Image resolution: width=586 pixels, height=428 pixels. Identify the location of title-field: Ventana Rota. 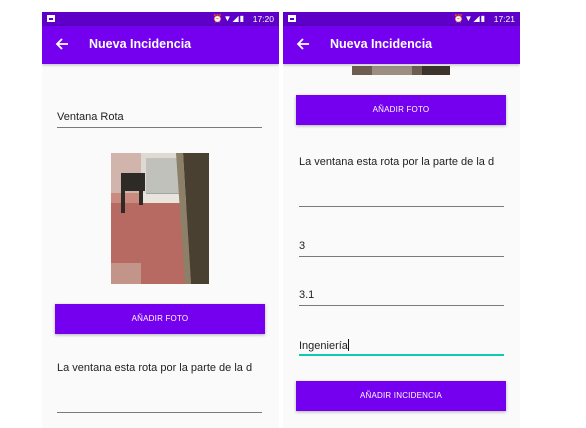
(159, 119).